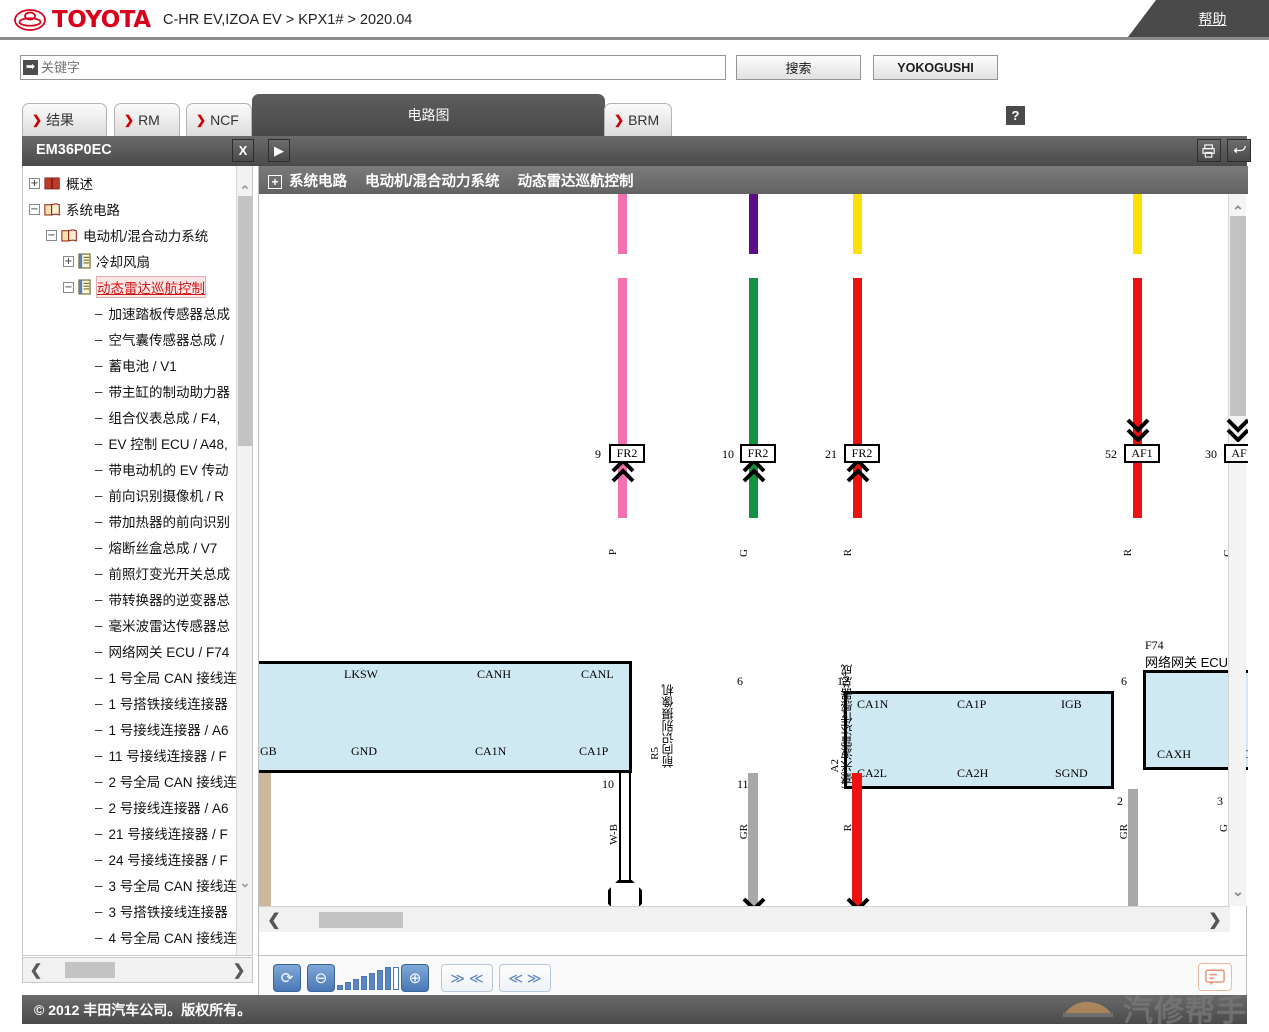 The height and width of the screenshot is (1032, 1269). Describe the element at coordinates (130, 235) in the screenshot. I see `tree-item-2: − 电动机/混合动力系统` at that location.